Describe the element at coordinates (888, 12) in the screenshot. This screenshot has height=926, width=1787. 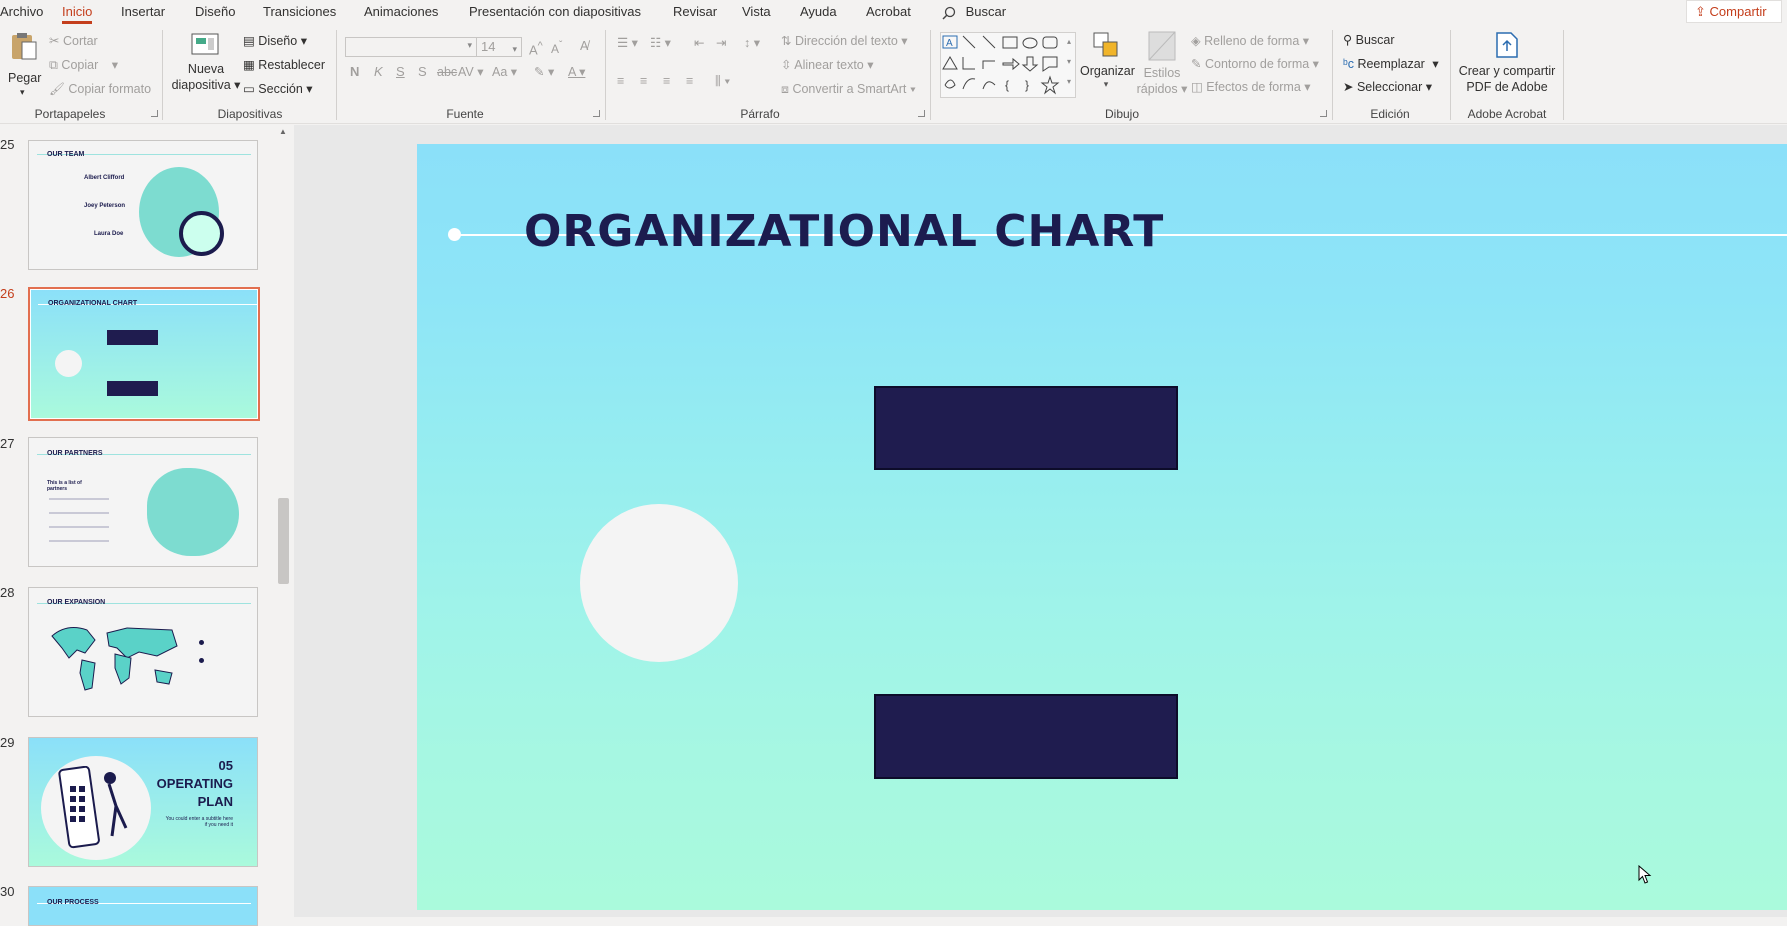
I see `tab-acrobat: Acrobat` at that location.